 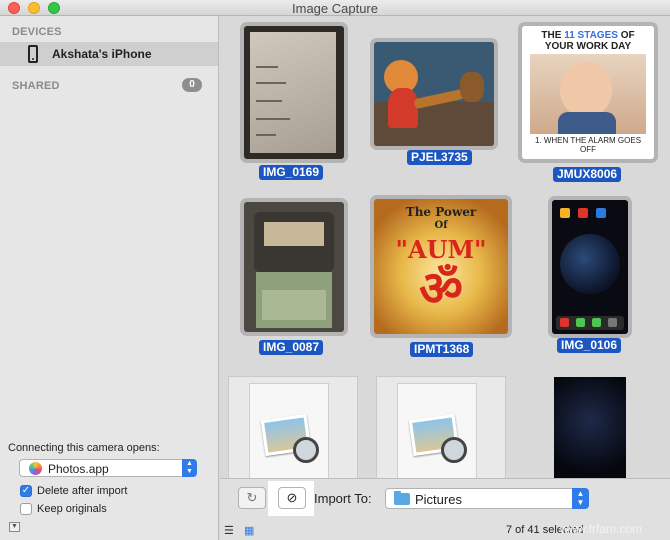 I want to click on import-to-label: Import To:, so click(x=343, y=498).